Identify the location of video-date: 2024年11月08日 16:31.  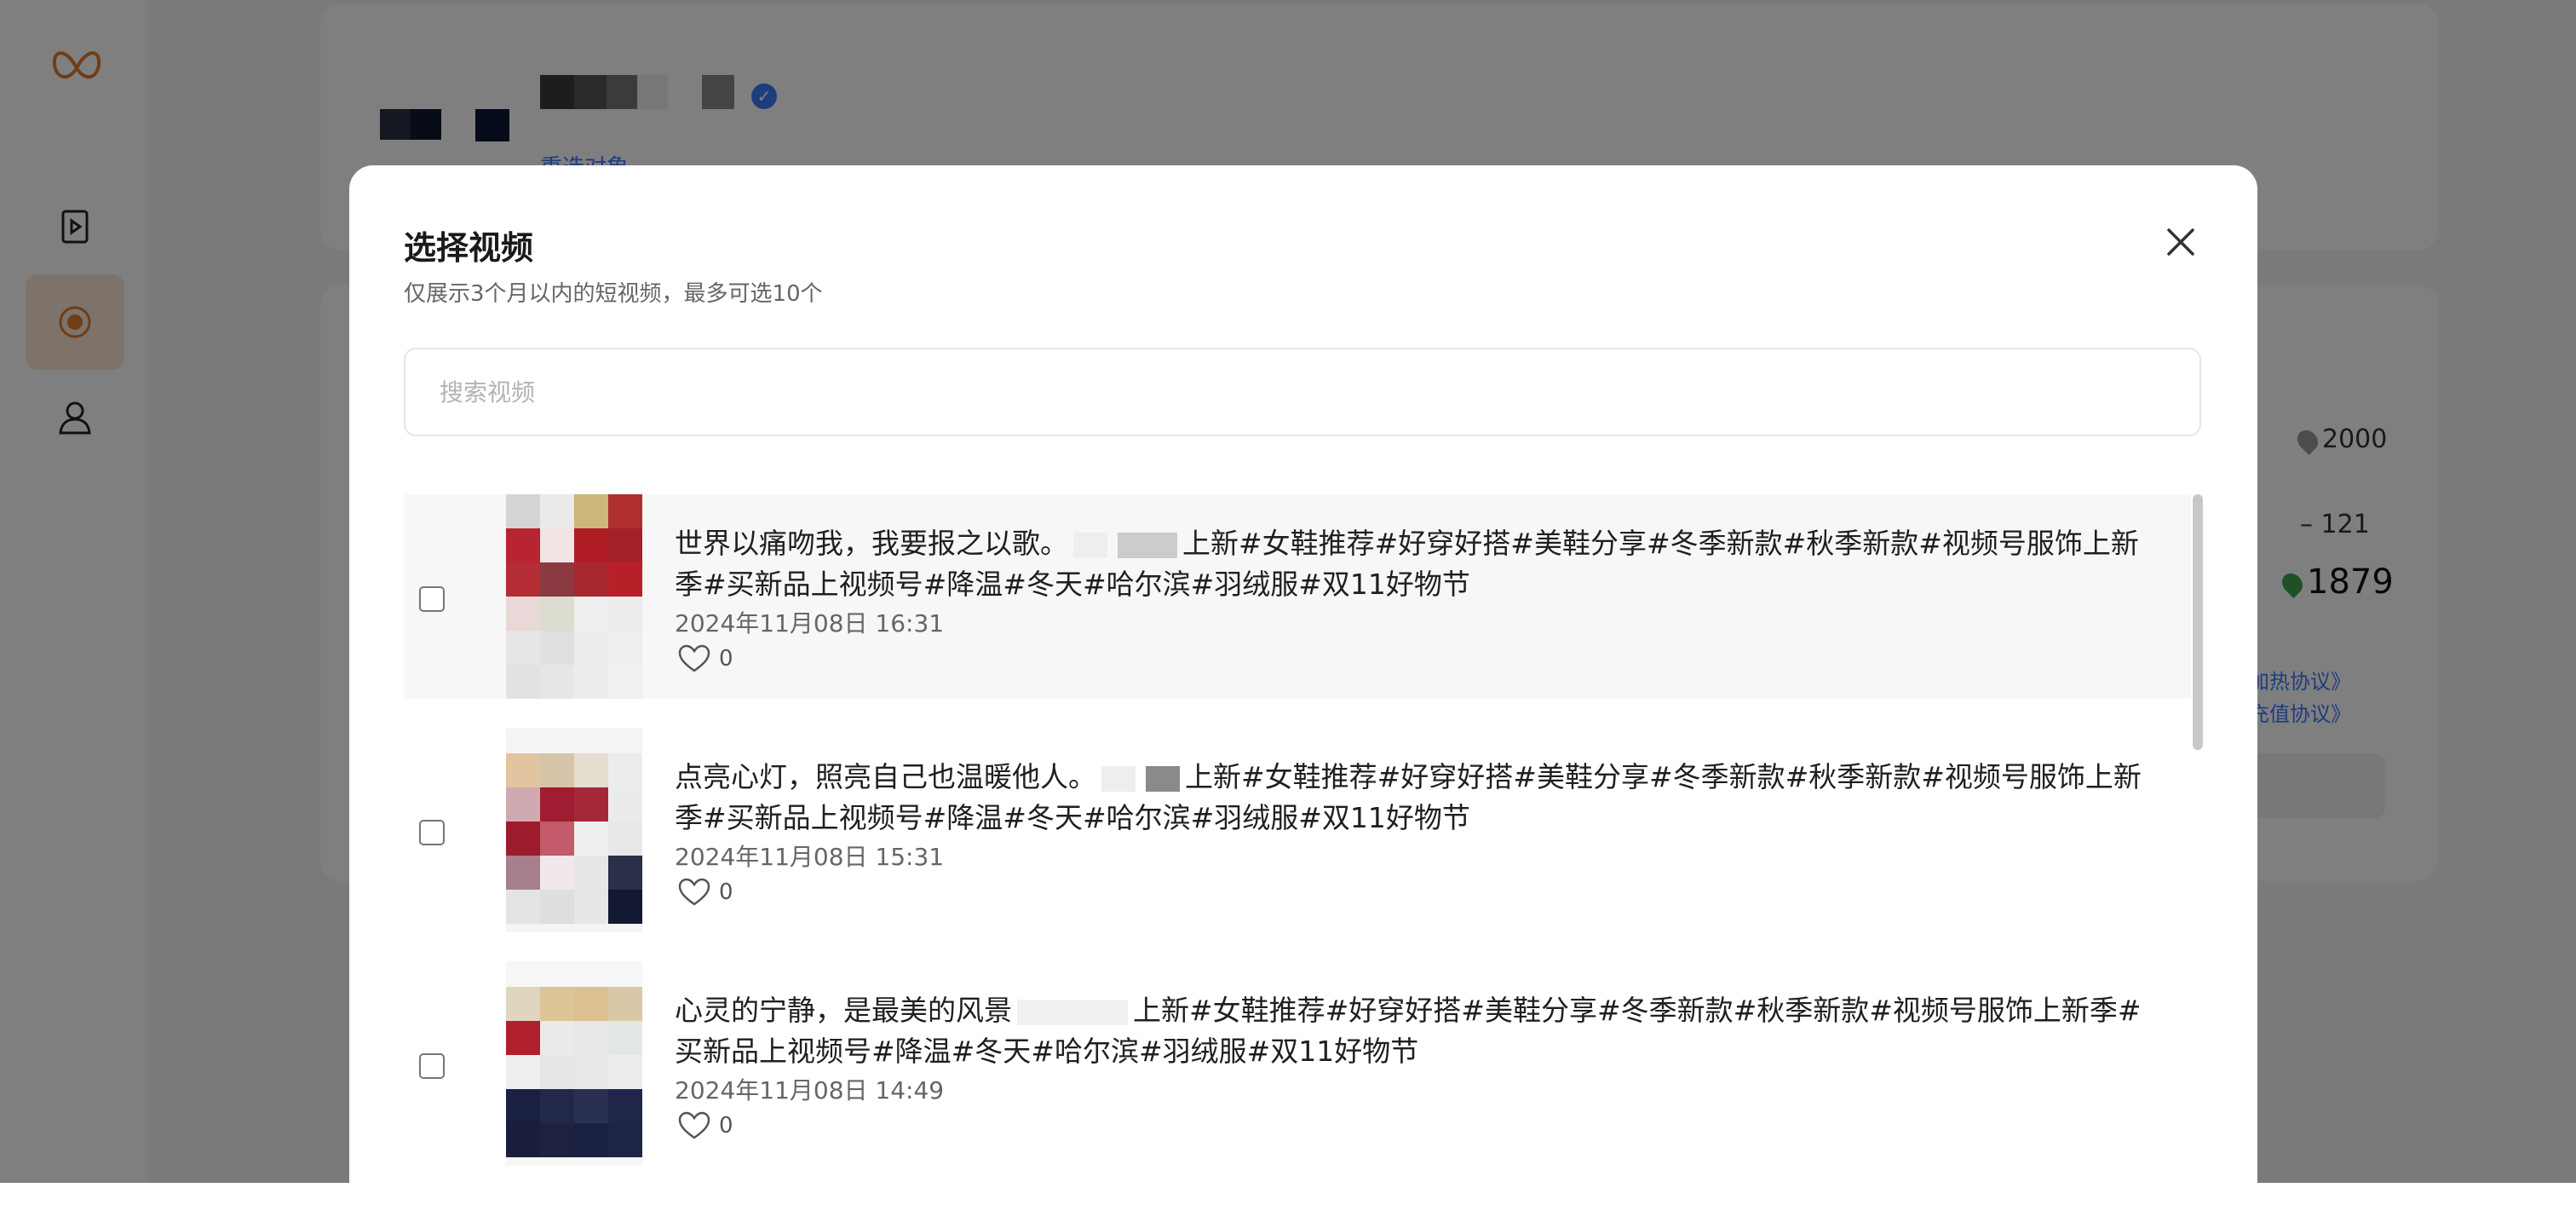
(810, 623).